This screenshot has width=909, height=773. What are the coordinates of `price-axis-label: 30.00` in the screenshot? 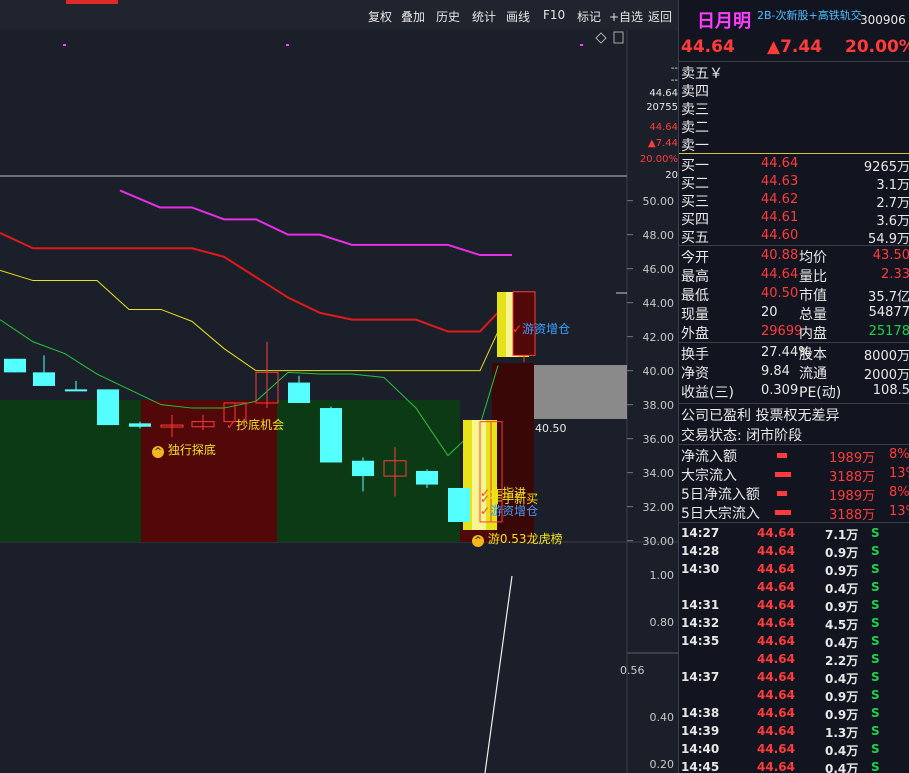 It's located at (658, 541).